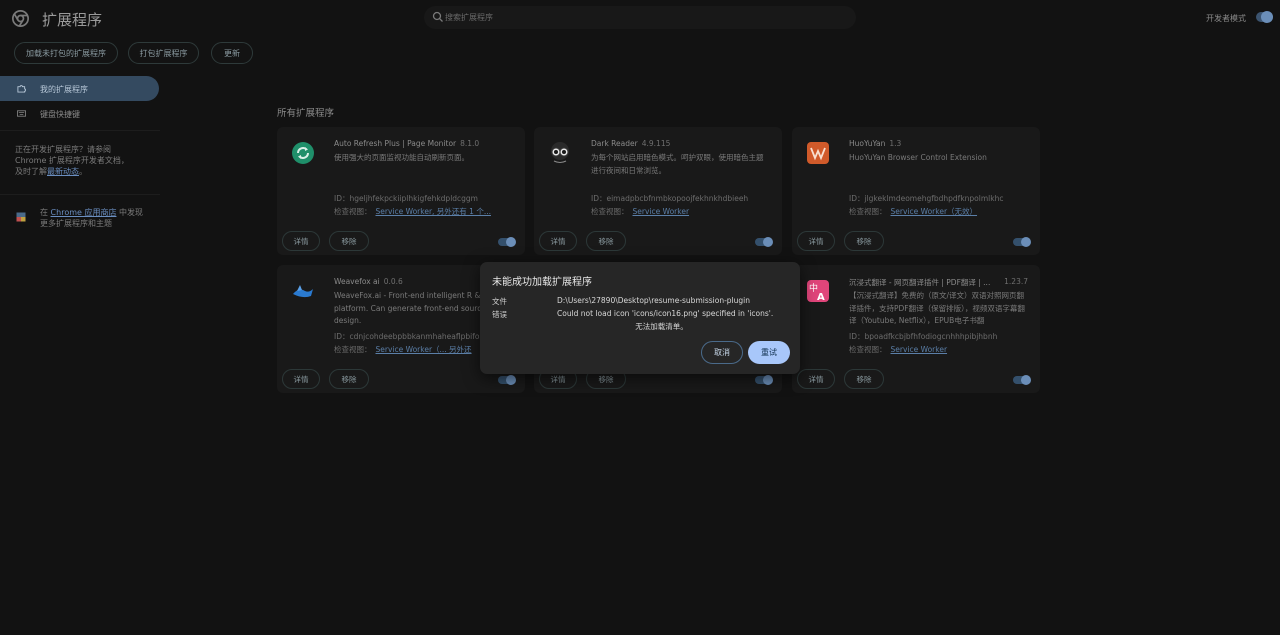  What do you see at coordinates (923, 336) in the screenshot?
I see `extension-id: ID：bpoadfkcbjbfhfodiogcnhhhpibjhbnh` at bounding box center [923, 336].